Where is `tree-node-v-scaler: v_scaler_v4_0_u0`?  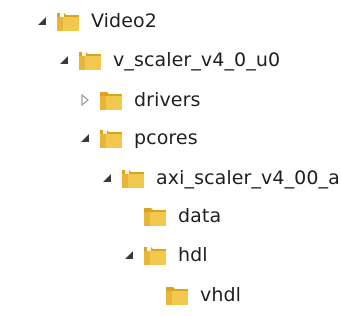
tree-node-v-scaler: v_scaler_v4_0_u0 is located at coordinates (168, 60).